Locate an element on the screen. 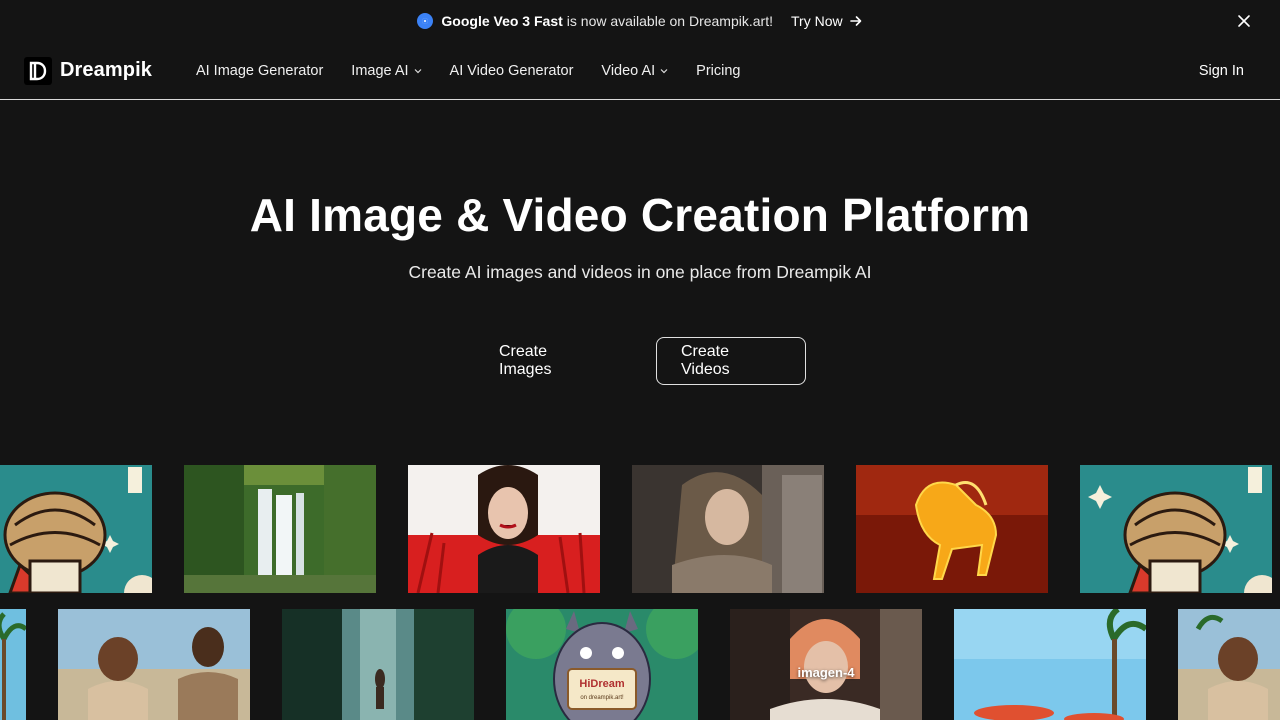  gallery-image-woman-cafe is located at coordinates (728, 529).